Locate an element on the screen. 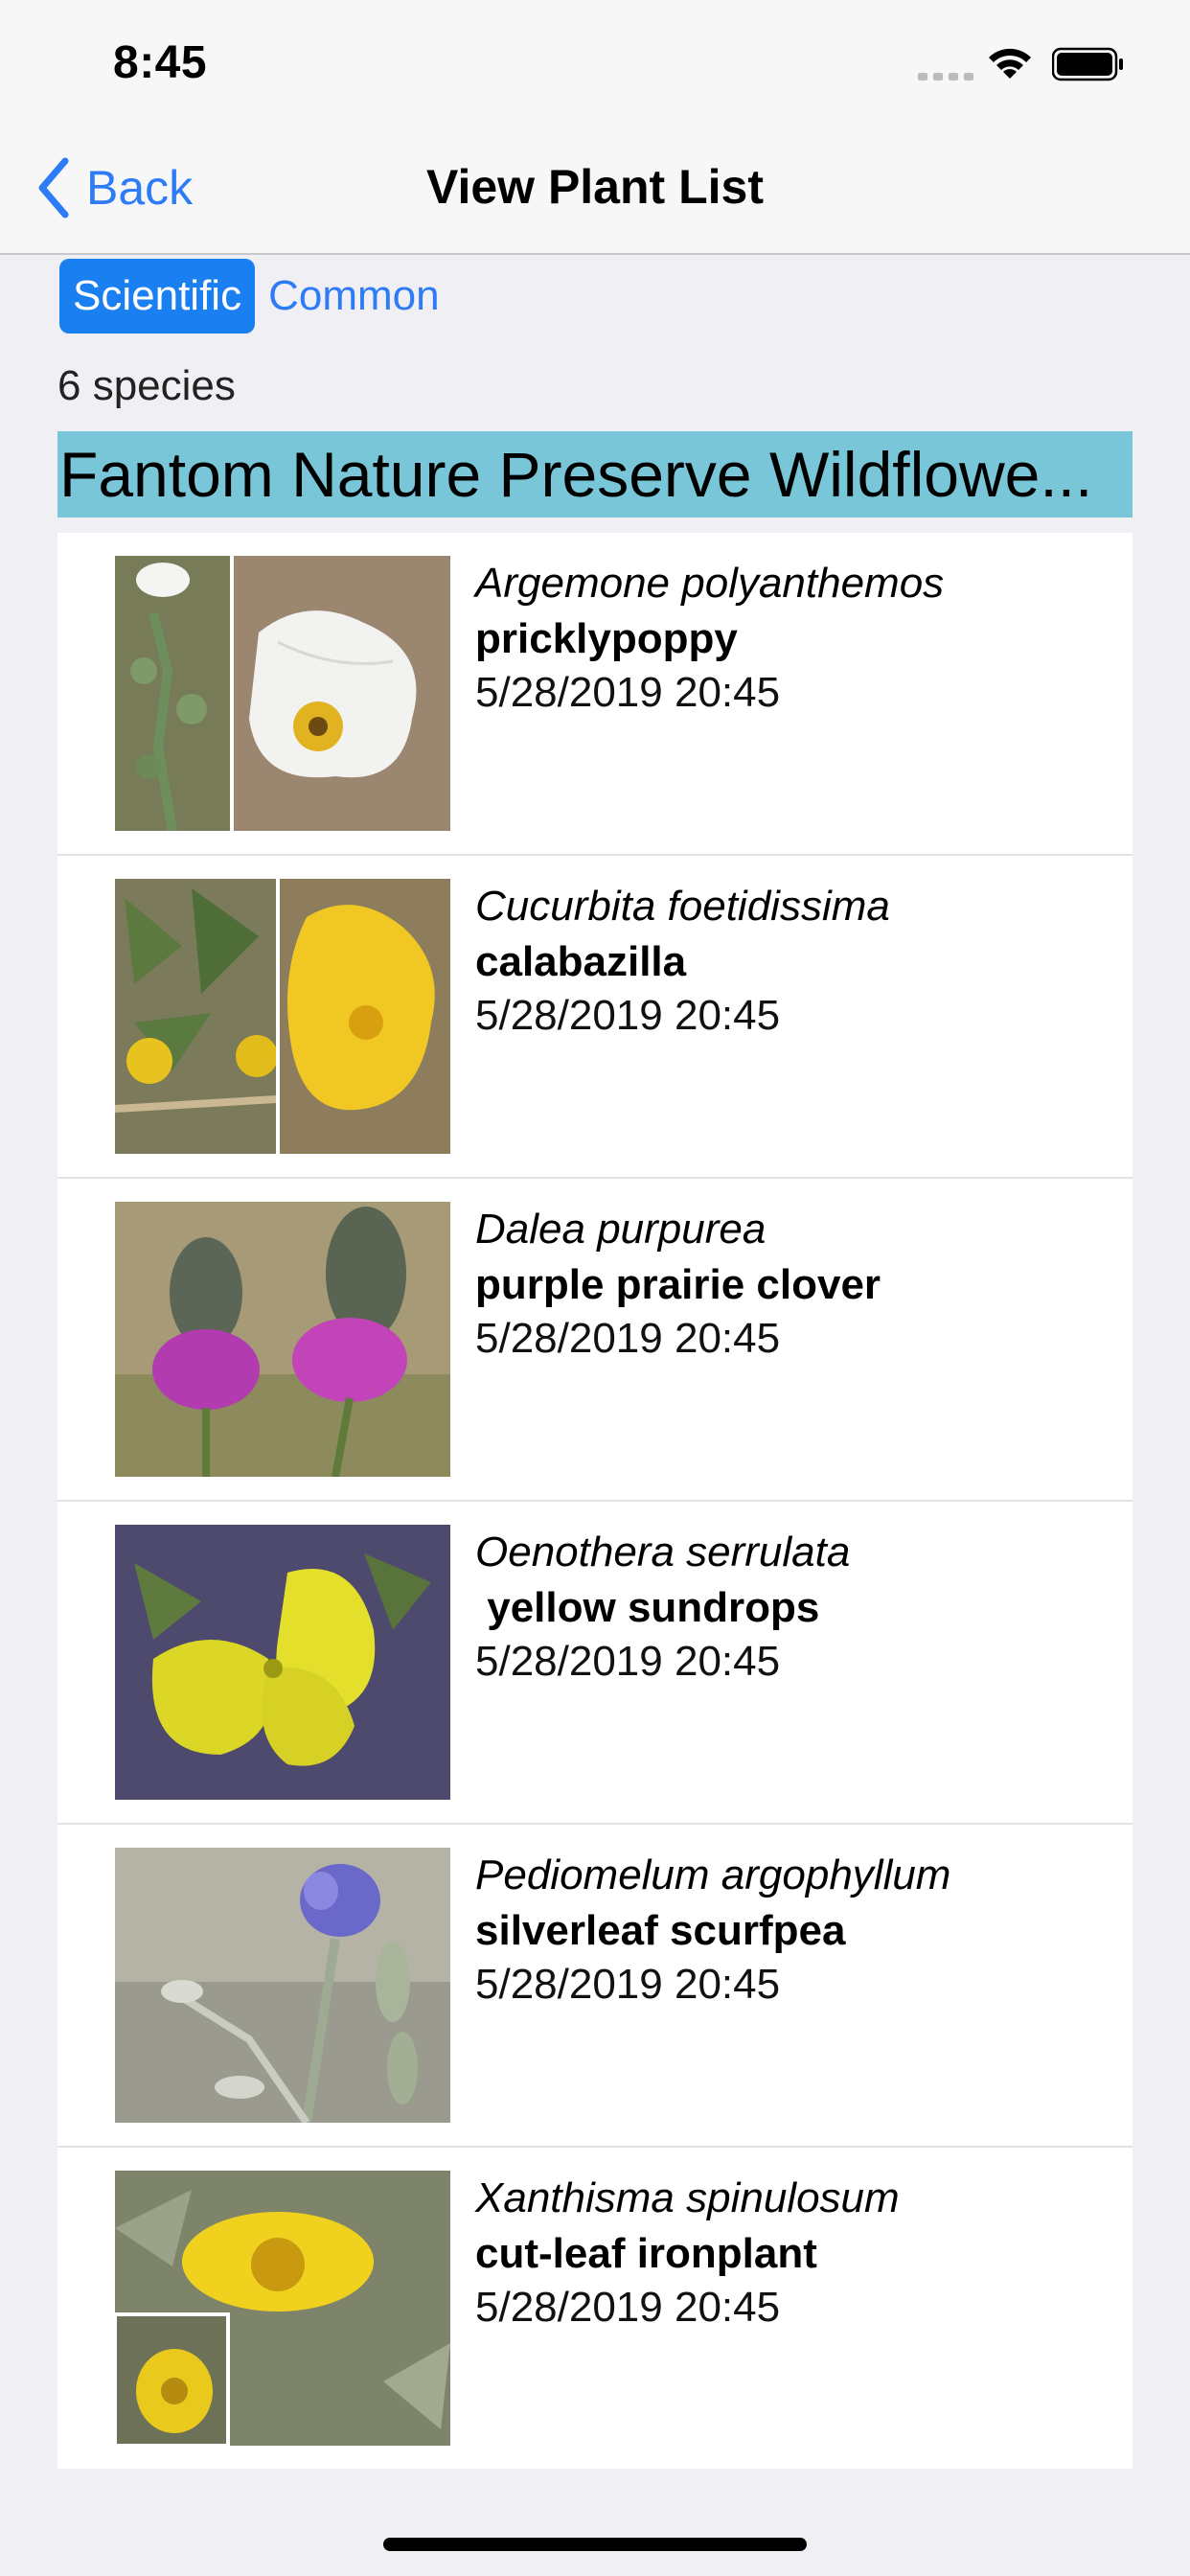 The image size is (1190, 2576). segment-common: Common is located at coordinates (354, 296).